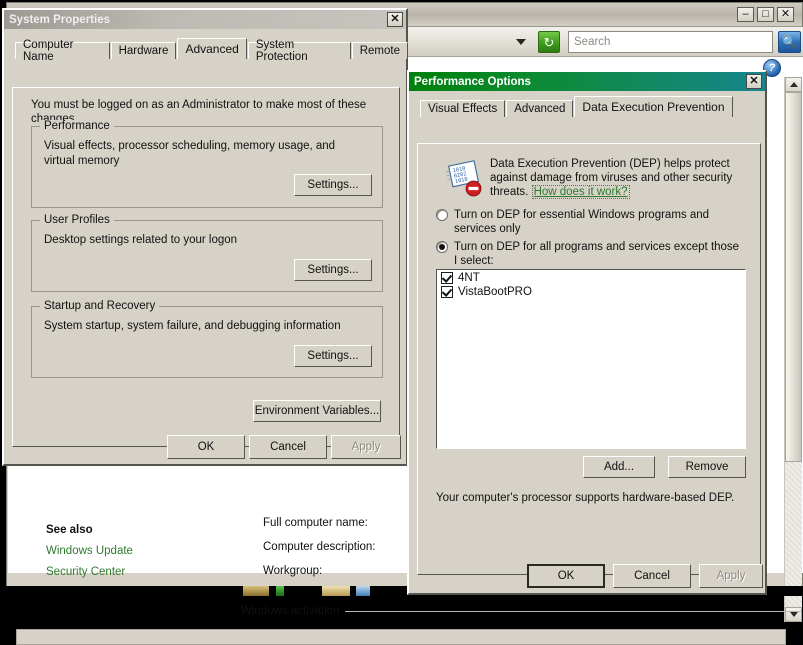  I want to click on windows-activation-label: Windows activation, so click(290, 611).